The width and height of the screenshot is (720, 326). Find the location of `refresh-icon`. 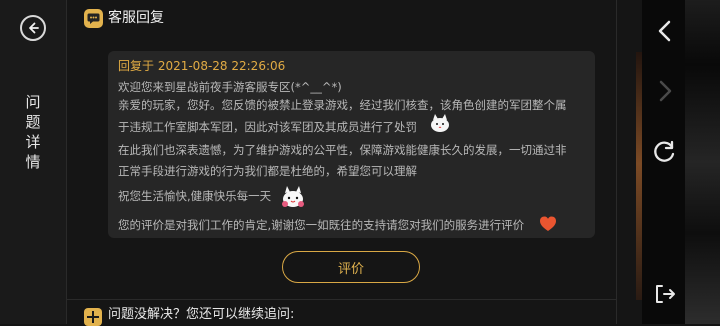

refresh-icon is located at coordinates (665, 152).